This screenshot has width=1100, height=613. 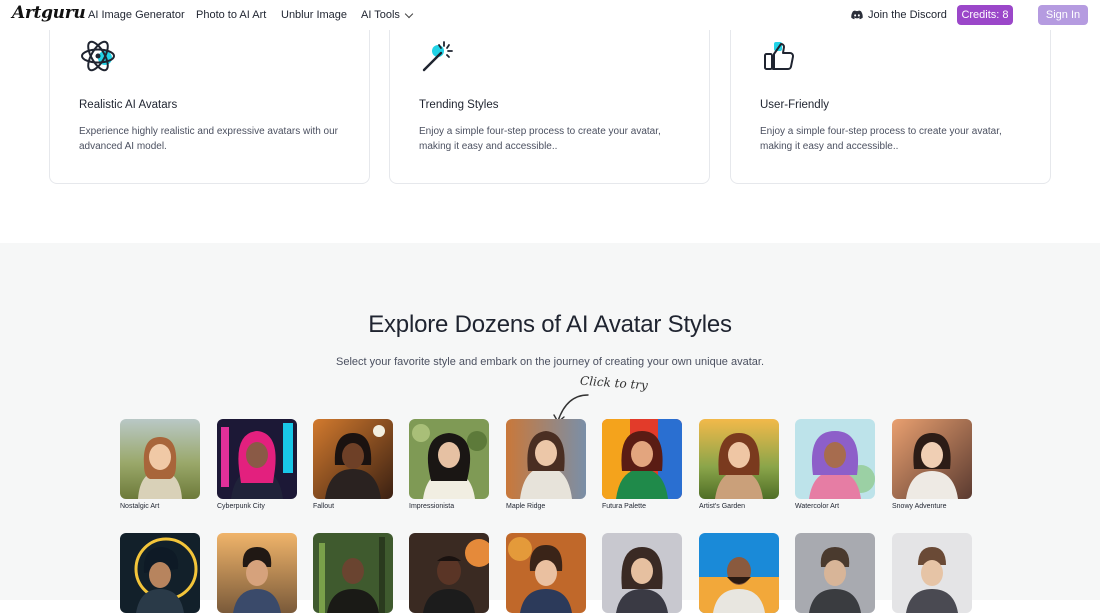 I want to click on credits-button: Credits: 8, so click(x=985, y=15).